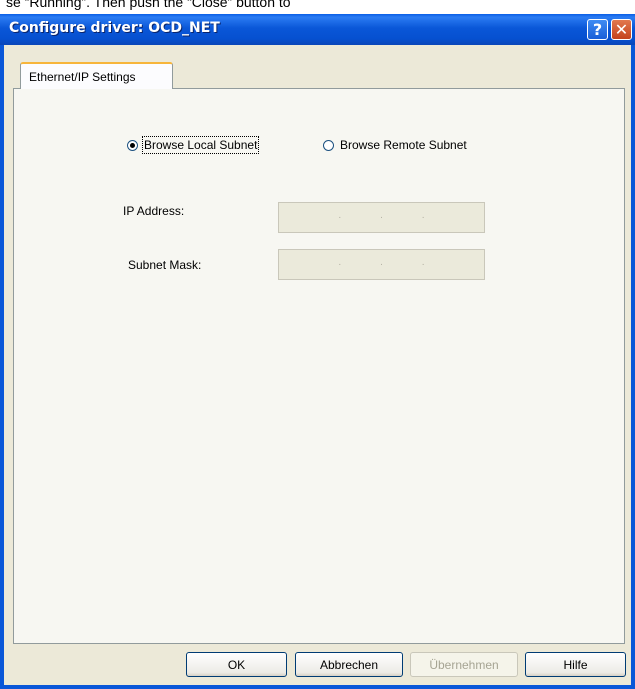 The image size is (635, 689). I want to click on tab-ethernet-ip-settings: Ethernet/IP Settings, so click(96, 75).